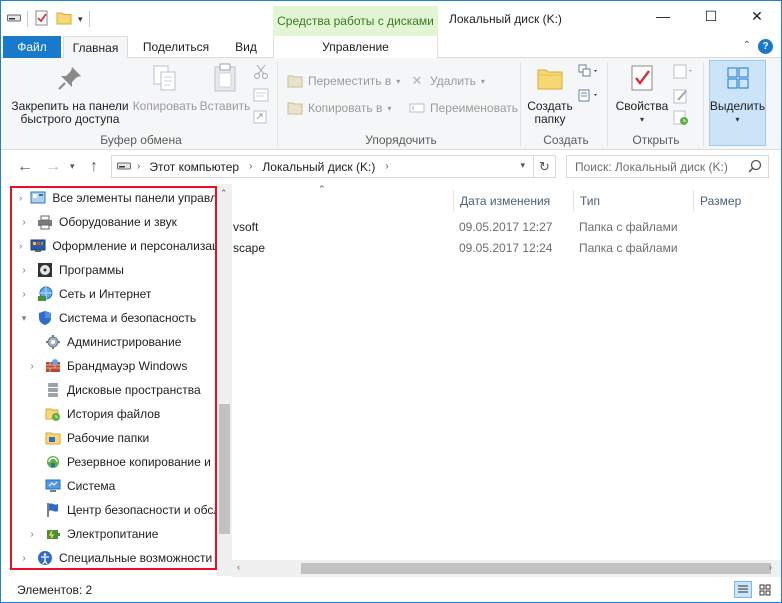  What do you see at coordinates (474, 108) in the screenshot?
I see `rename-label: Переименовать` at bounding box center [474, 108].